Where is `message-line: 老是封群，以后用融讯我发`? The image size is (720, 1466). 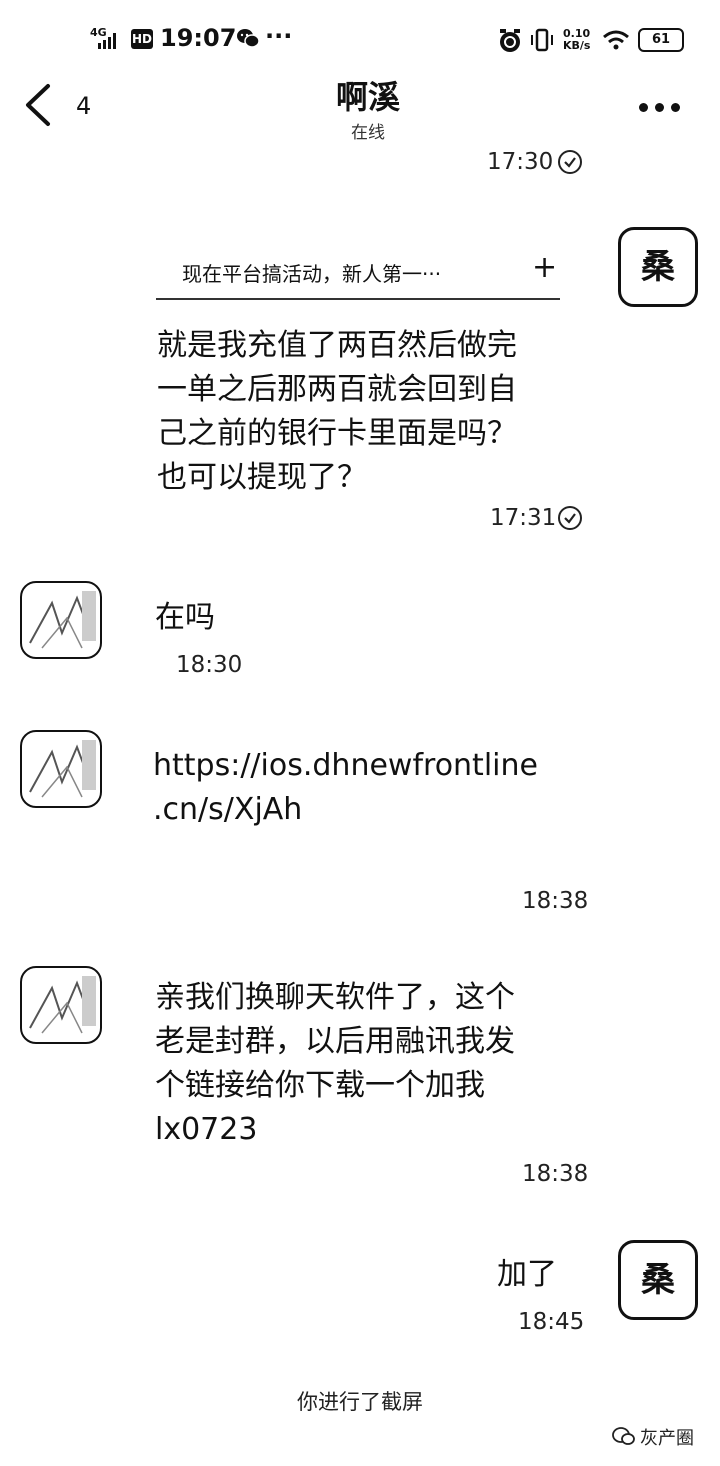 message-line: 老是封群，以后用融讯我发 is located at coordinates (335, 1041).